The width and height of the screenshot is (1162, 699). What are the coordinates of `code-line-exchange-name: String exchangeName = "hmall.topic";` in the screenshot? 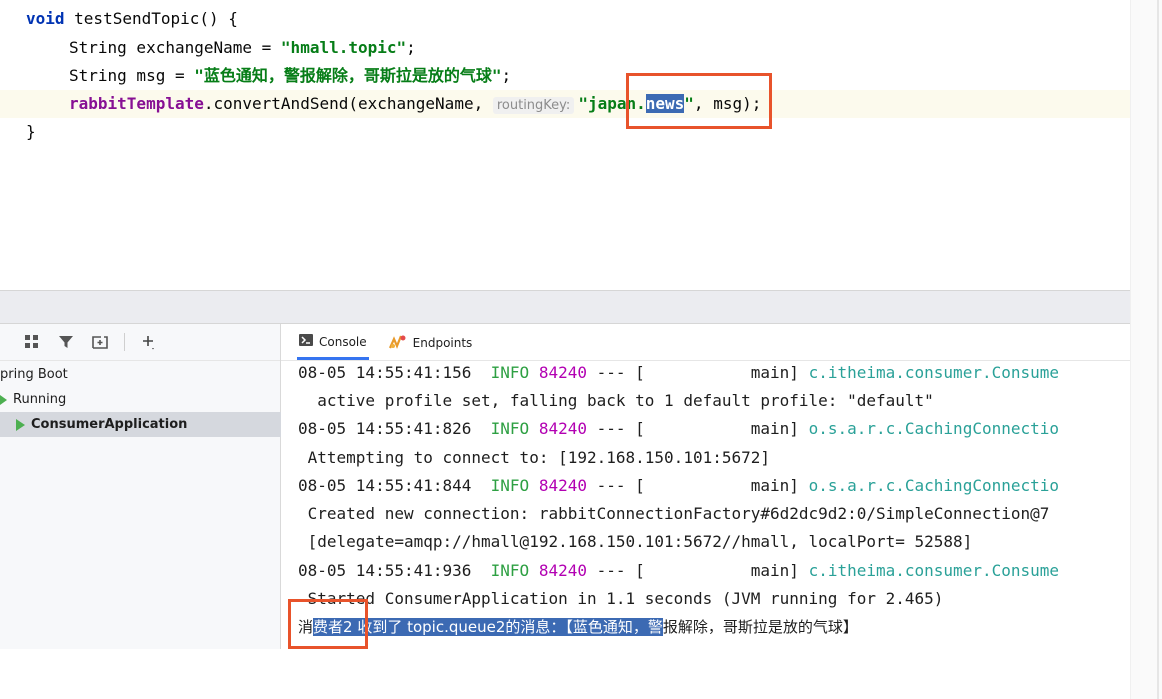 It's located at (242, 48).